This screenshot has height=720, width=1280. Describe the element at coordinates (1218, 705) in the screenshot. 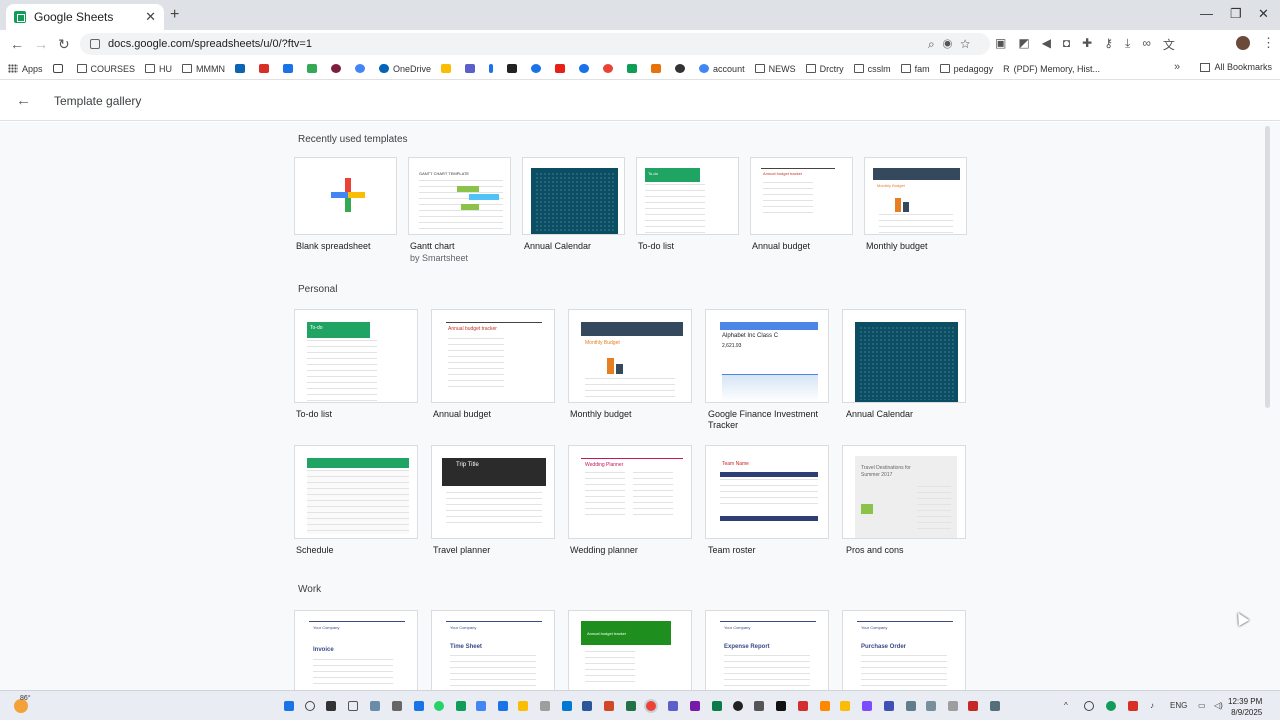

I see `volume-icon: ◁)` at that location.